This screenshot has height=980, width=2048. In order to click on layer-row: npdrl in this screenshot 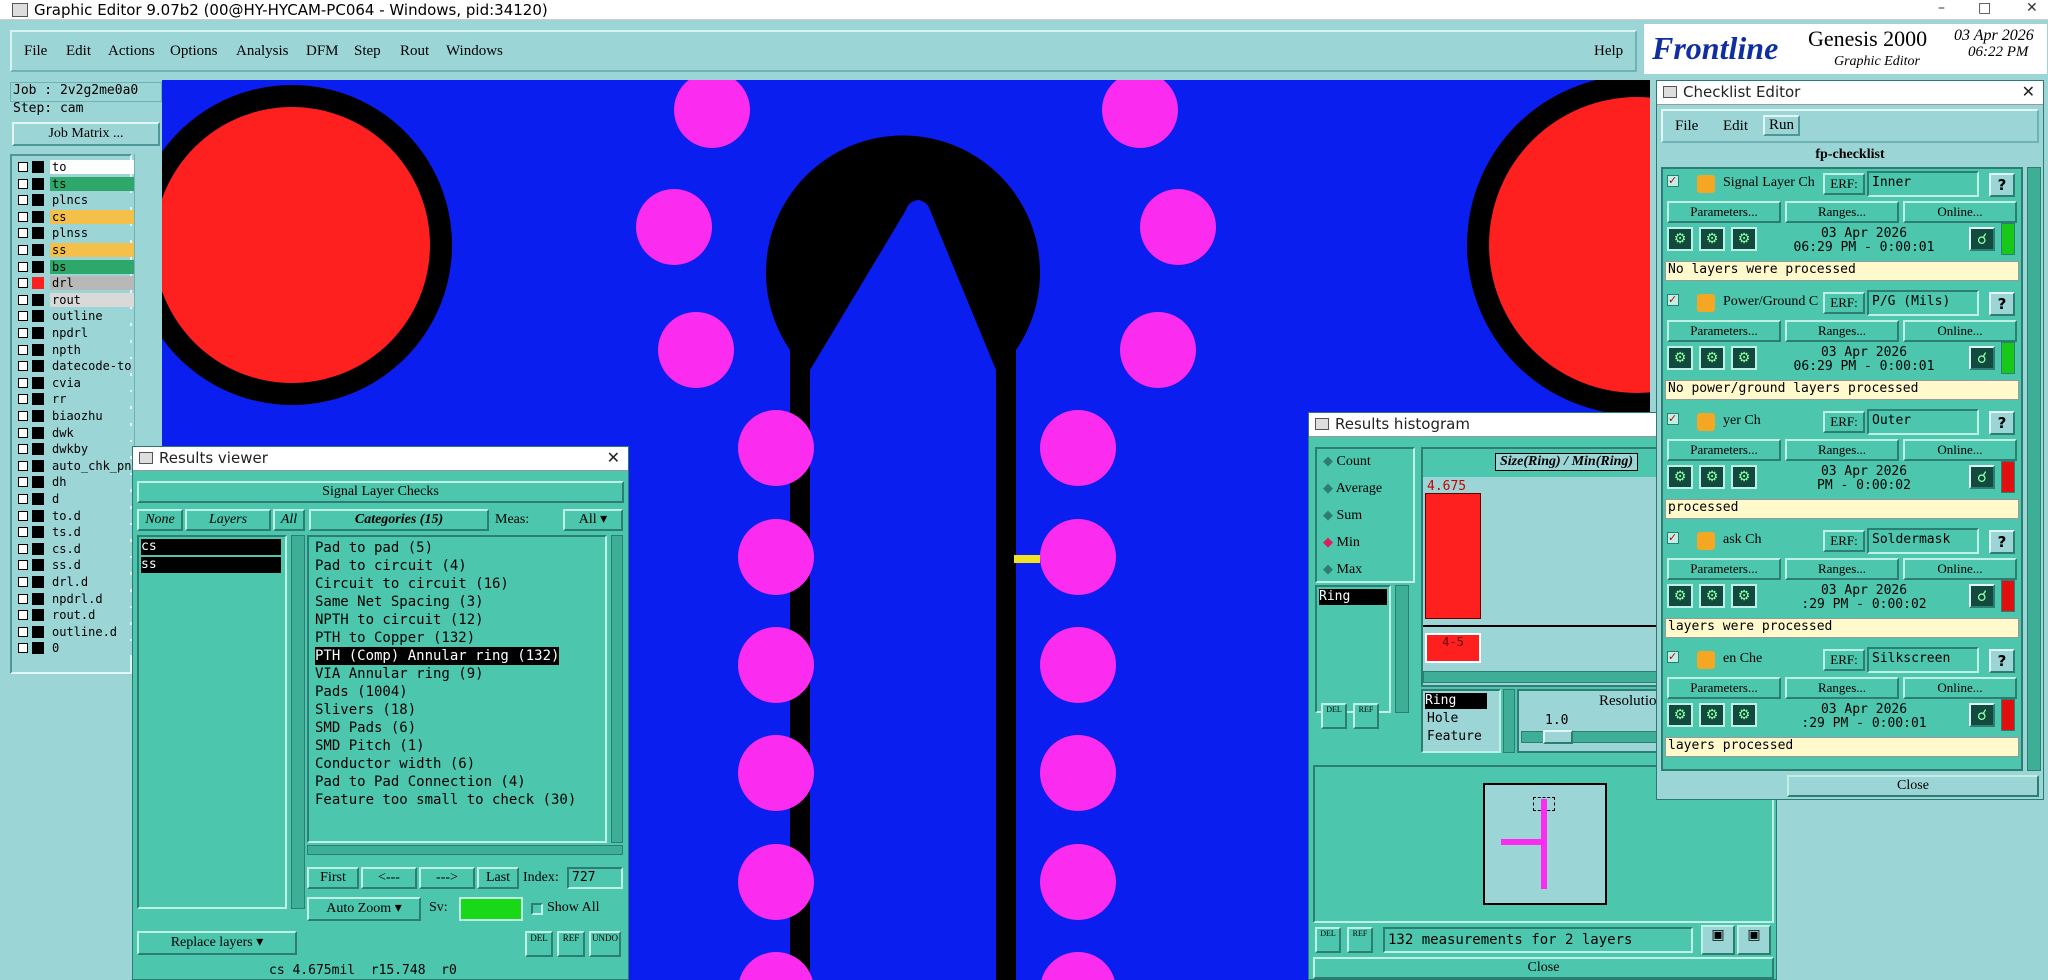, I will do `click(80, 333)`.